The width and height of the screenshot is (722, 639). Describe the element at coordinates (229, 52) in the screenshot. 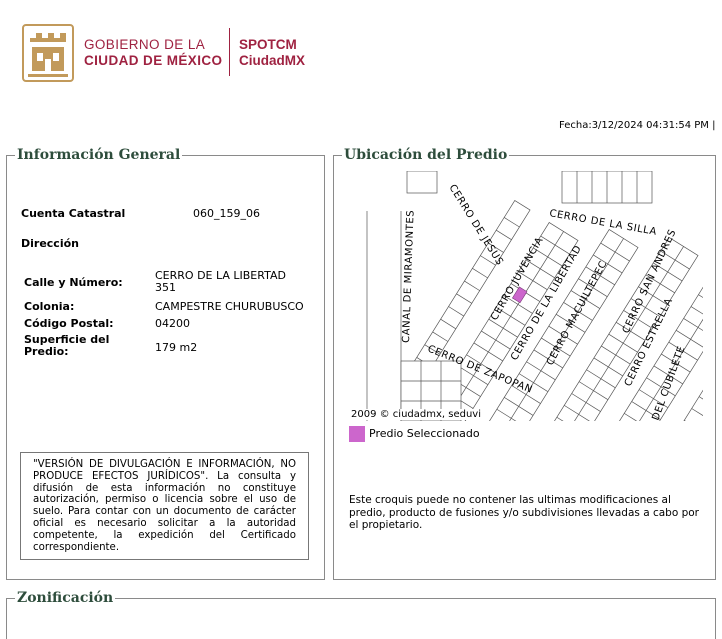

I see `logo-divider` at that location.